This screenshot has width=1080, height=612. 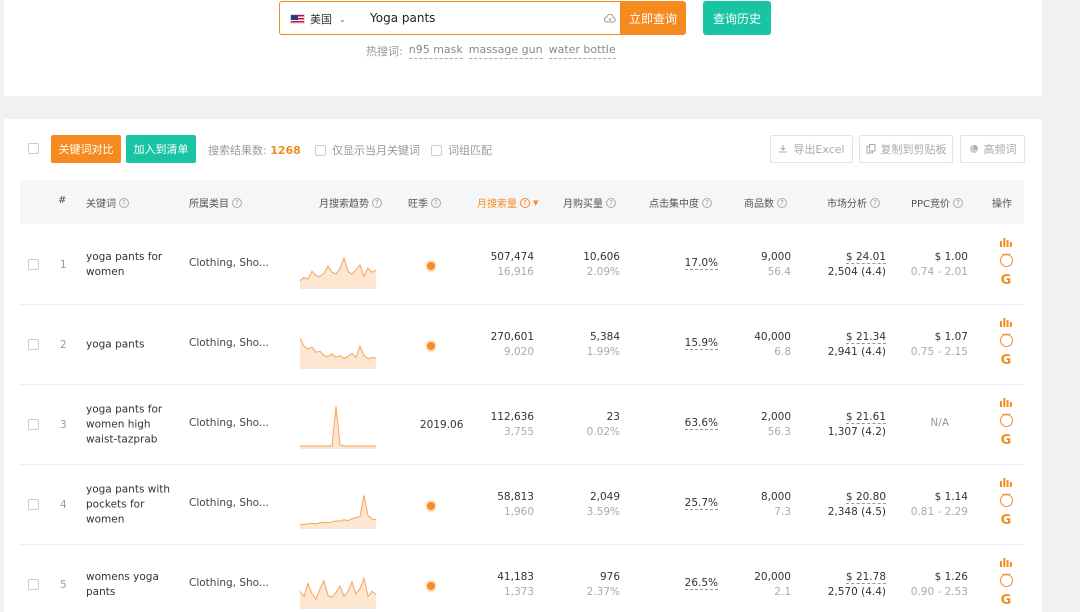 I want to click on row-keyword: yoga pants, so click(x=131, y=344).